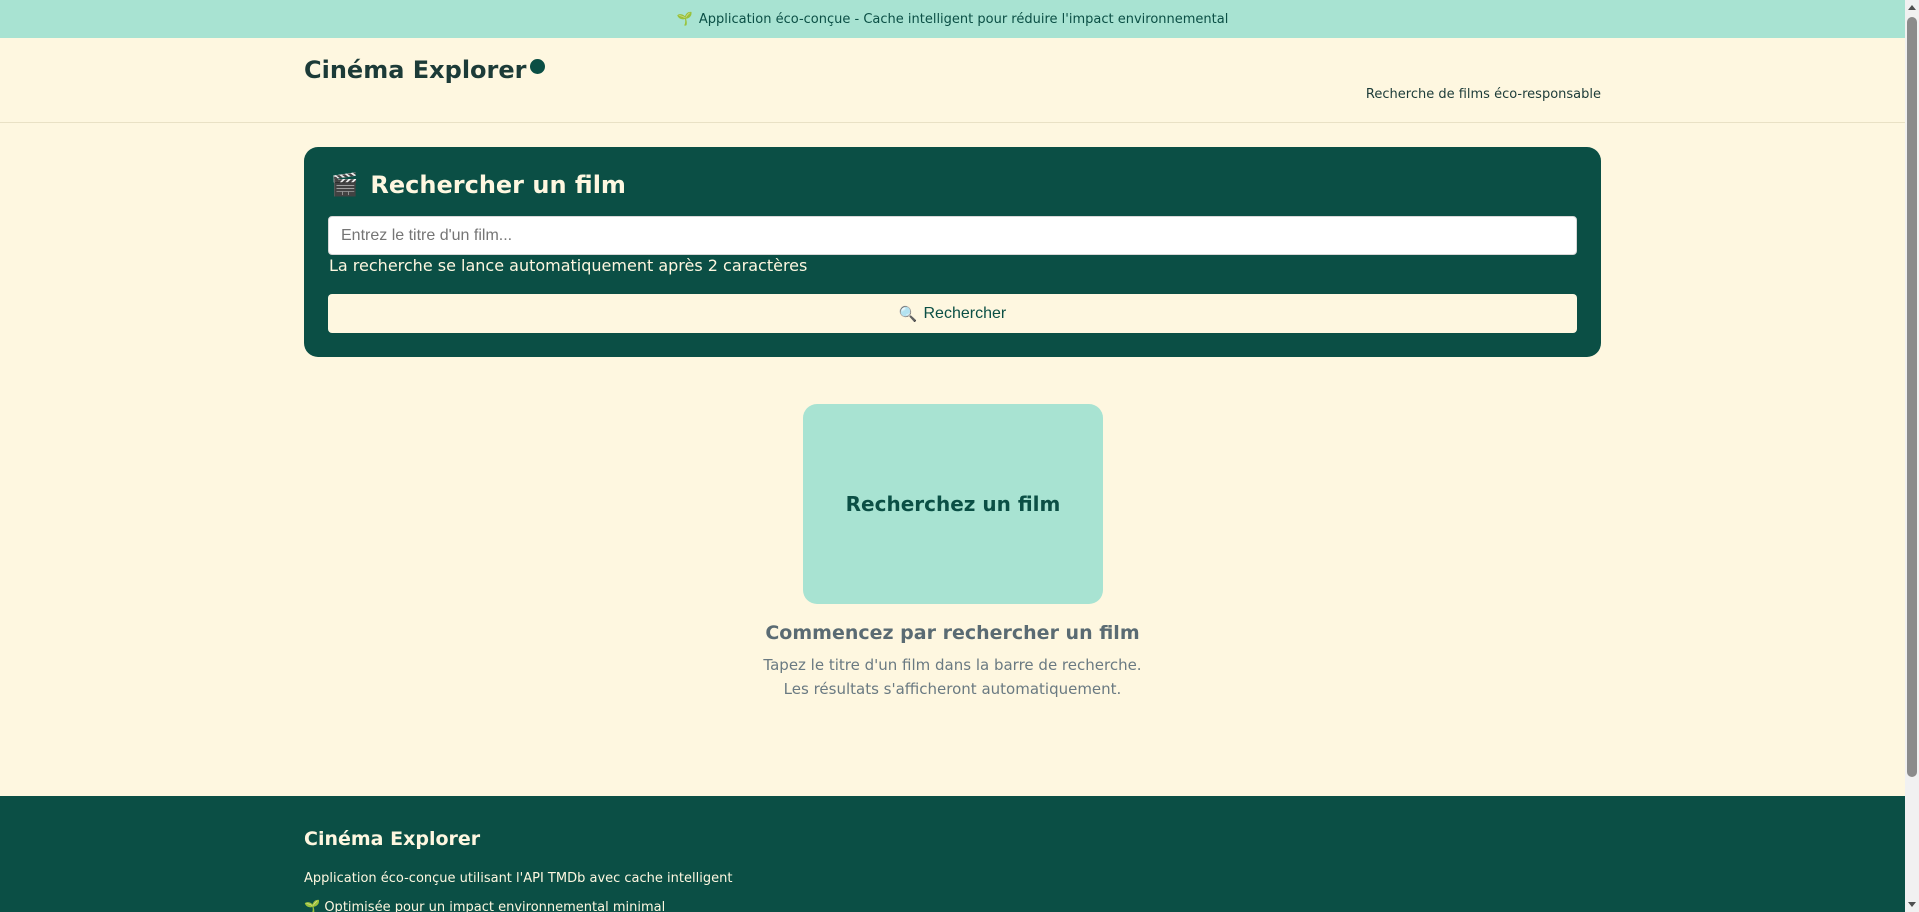 The image size is (1919, 912). What do you see at coordinates (952, 633) in the screenshot?
I see `empty-state-heading: Commencez par rechercher un film` at bounding box center [952, 633].